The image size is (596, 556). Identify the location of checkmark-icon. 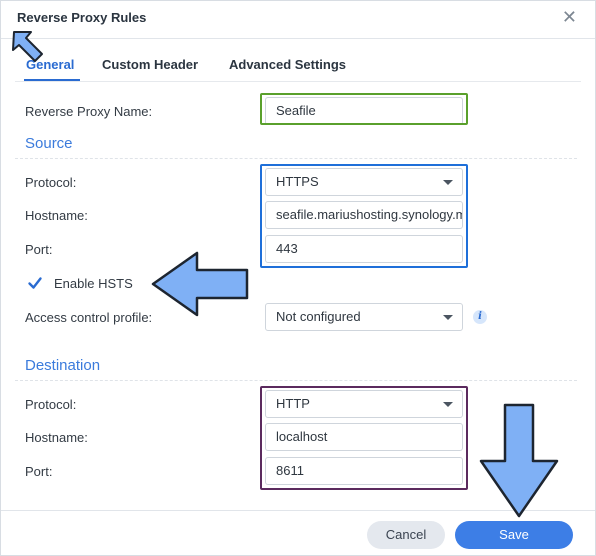
(35, 283).